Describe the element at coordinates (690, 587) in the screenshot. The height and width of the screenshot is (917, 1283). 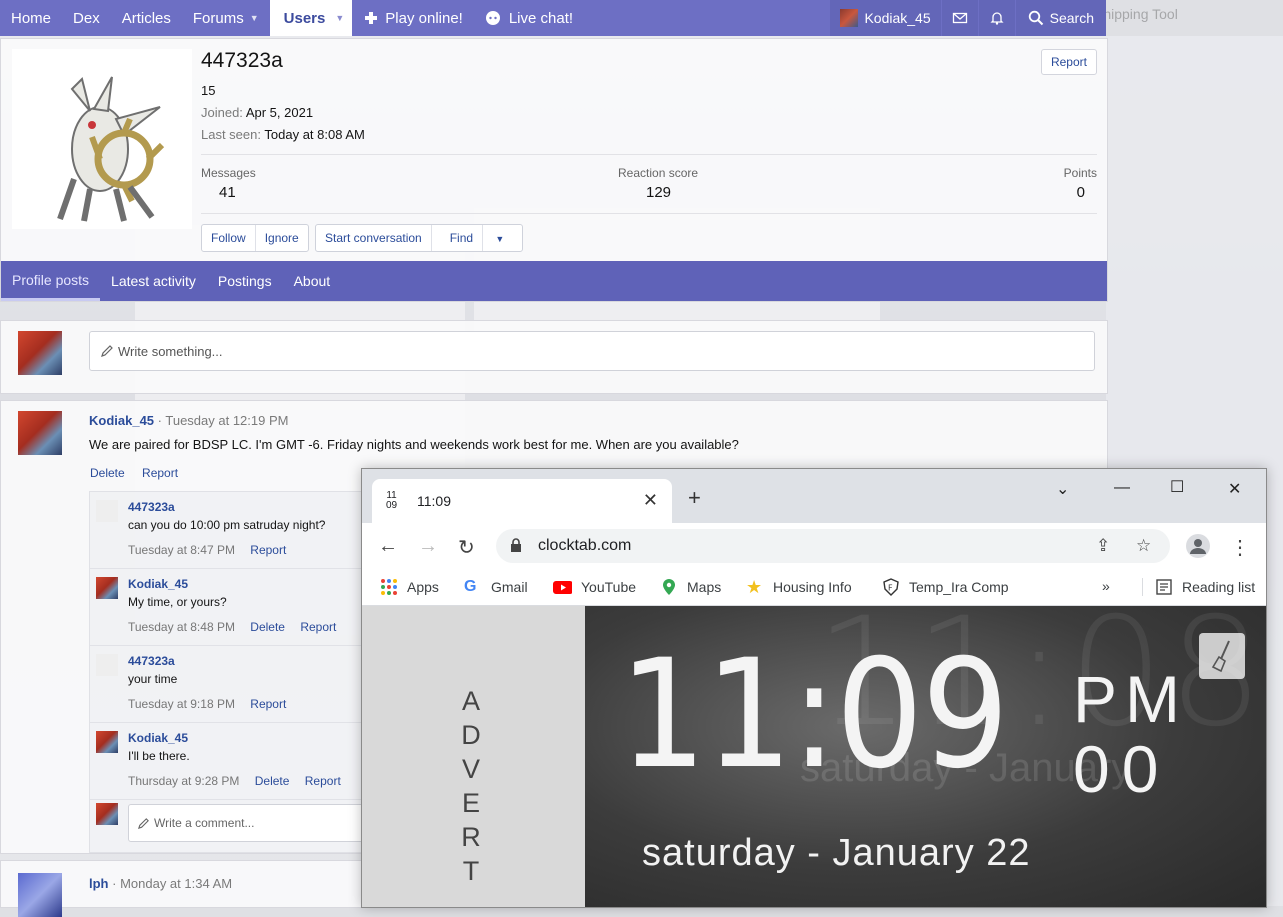
I see `bookmark-maps: Maps` at that location.